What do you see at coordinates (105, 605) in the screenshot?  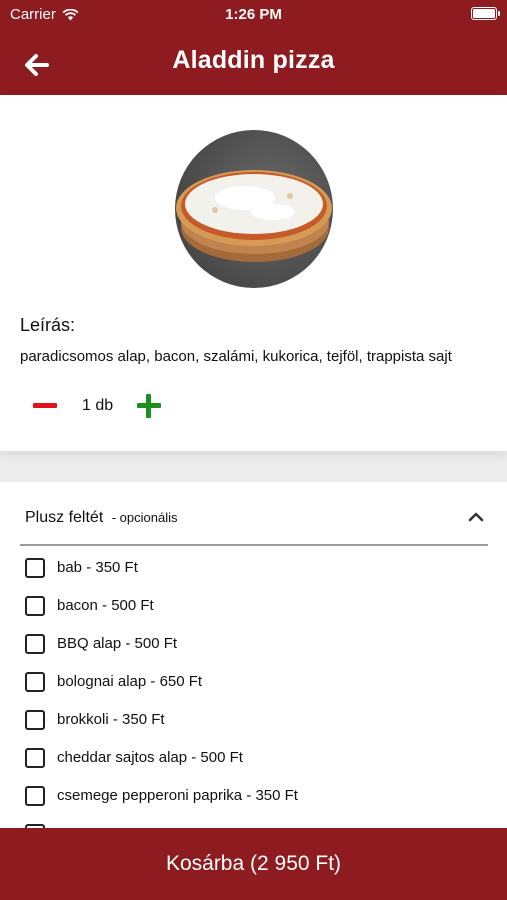 I see `extra-label: bacon - 500 Ft` at bounding box center [105, 605].